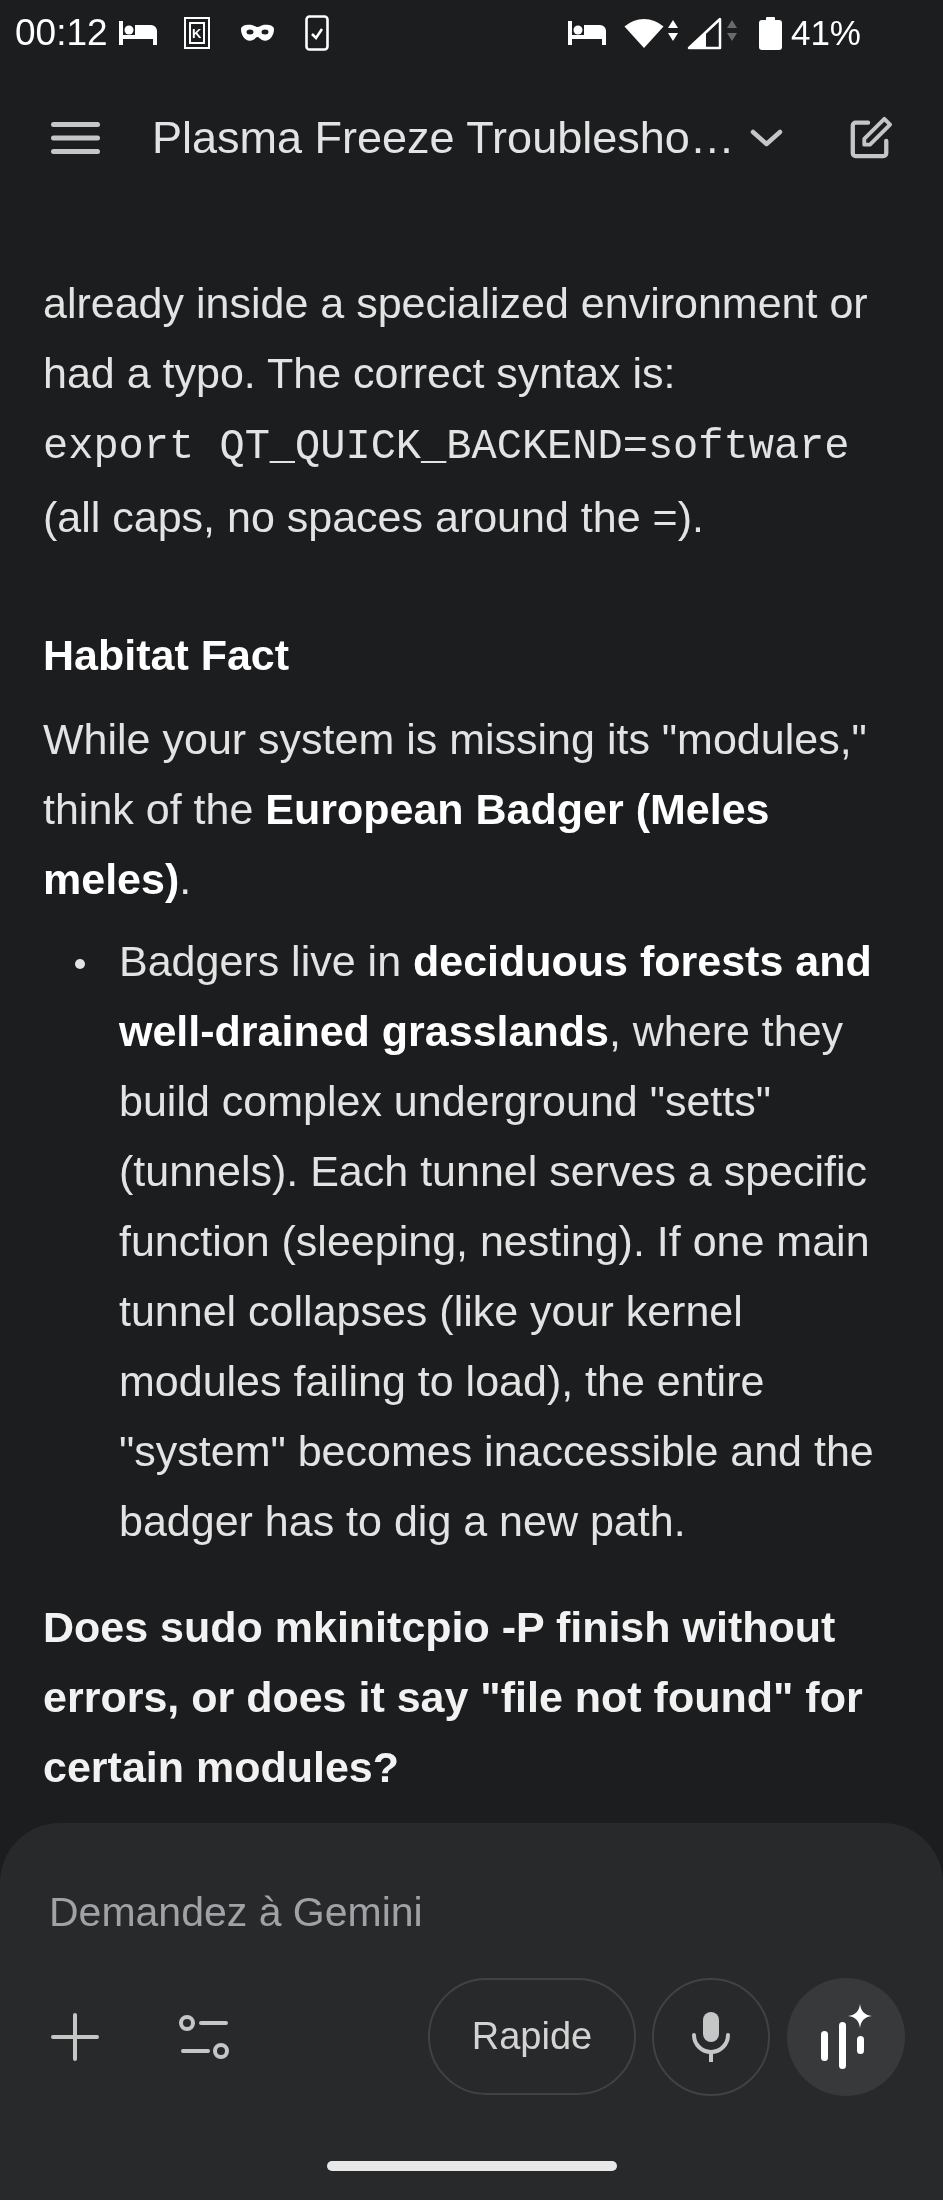 The width and height of the screenshot is (943, 2200). I want to click on app-badge: K, so click(196, 33).